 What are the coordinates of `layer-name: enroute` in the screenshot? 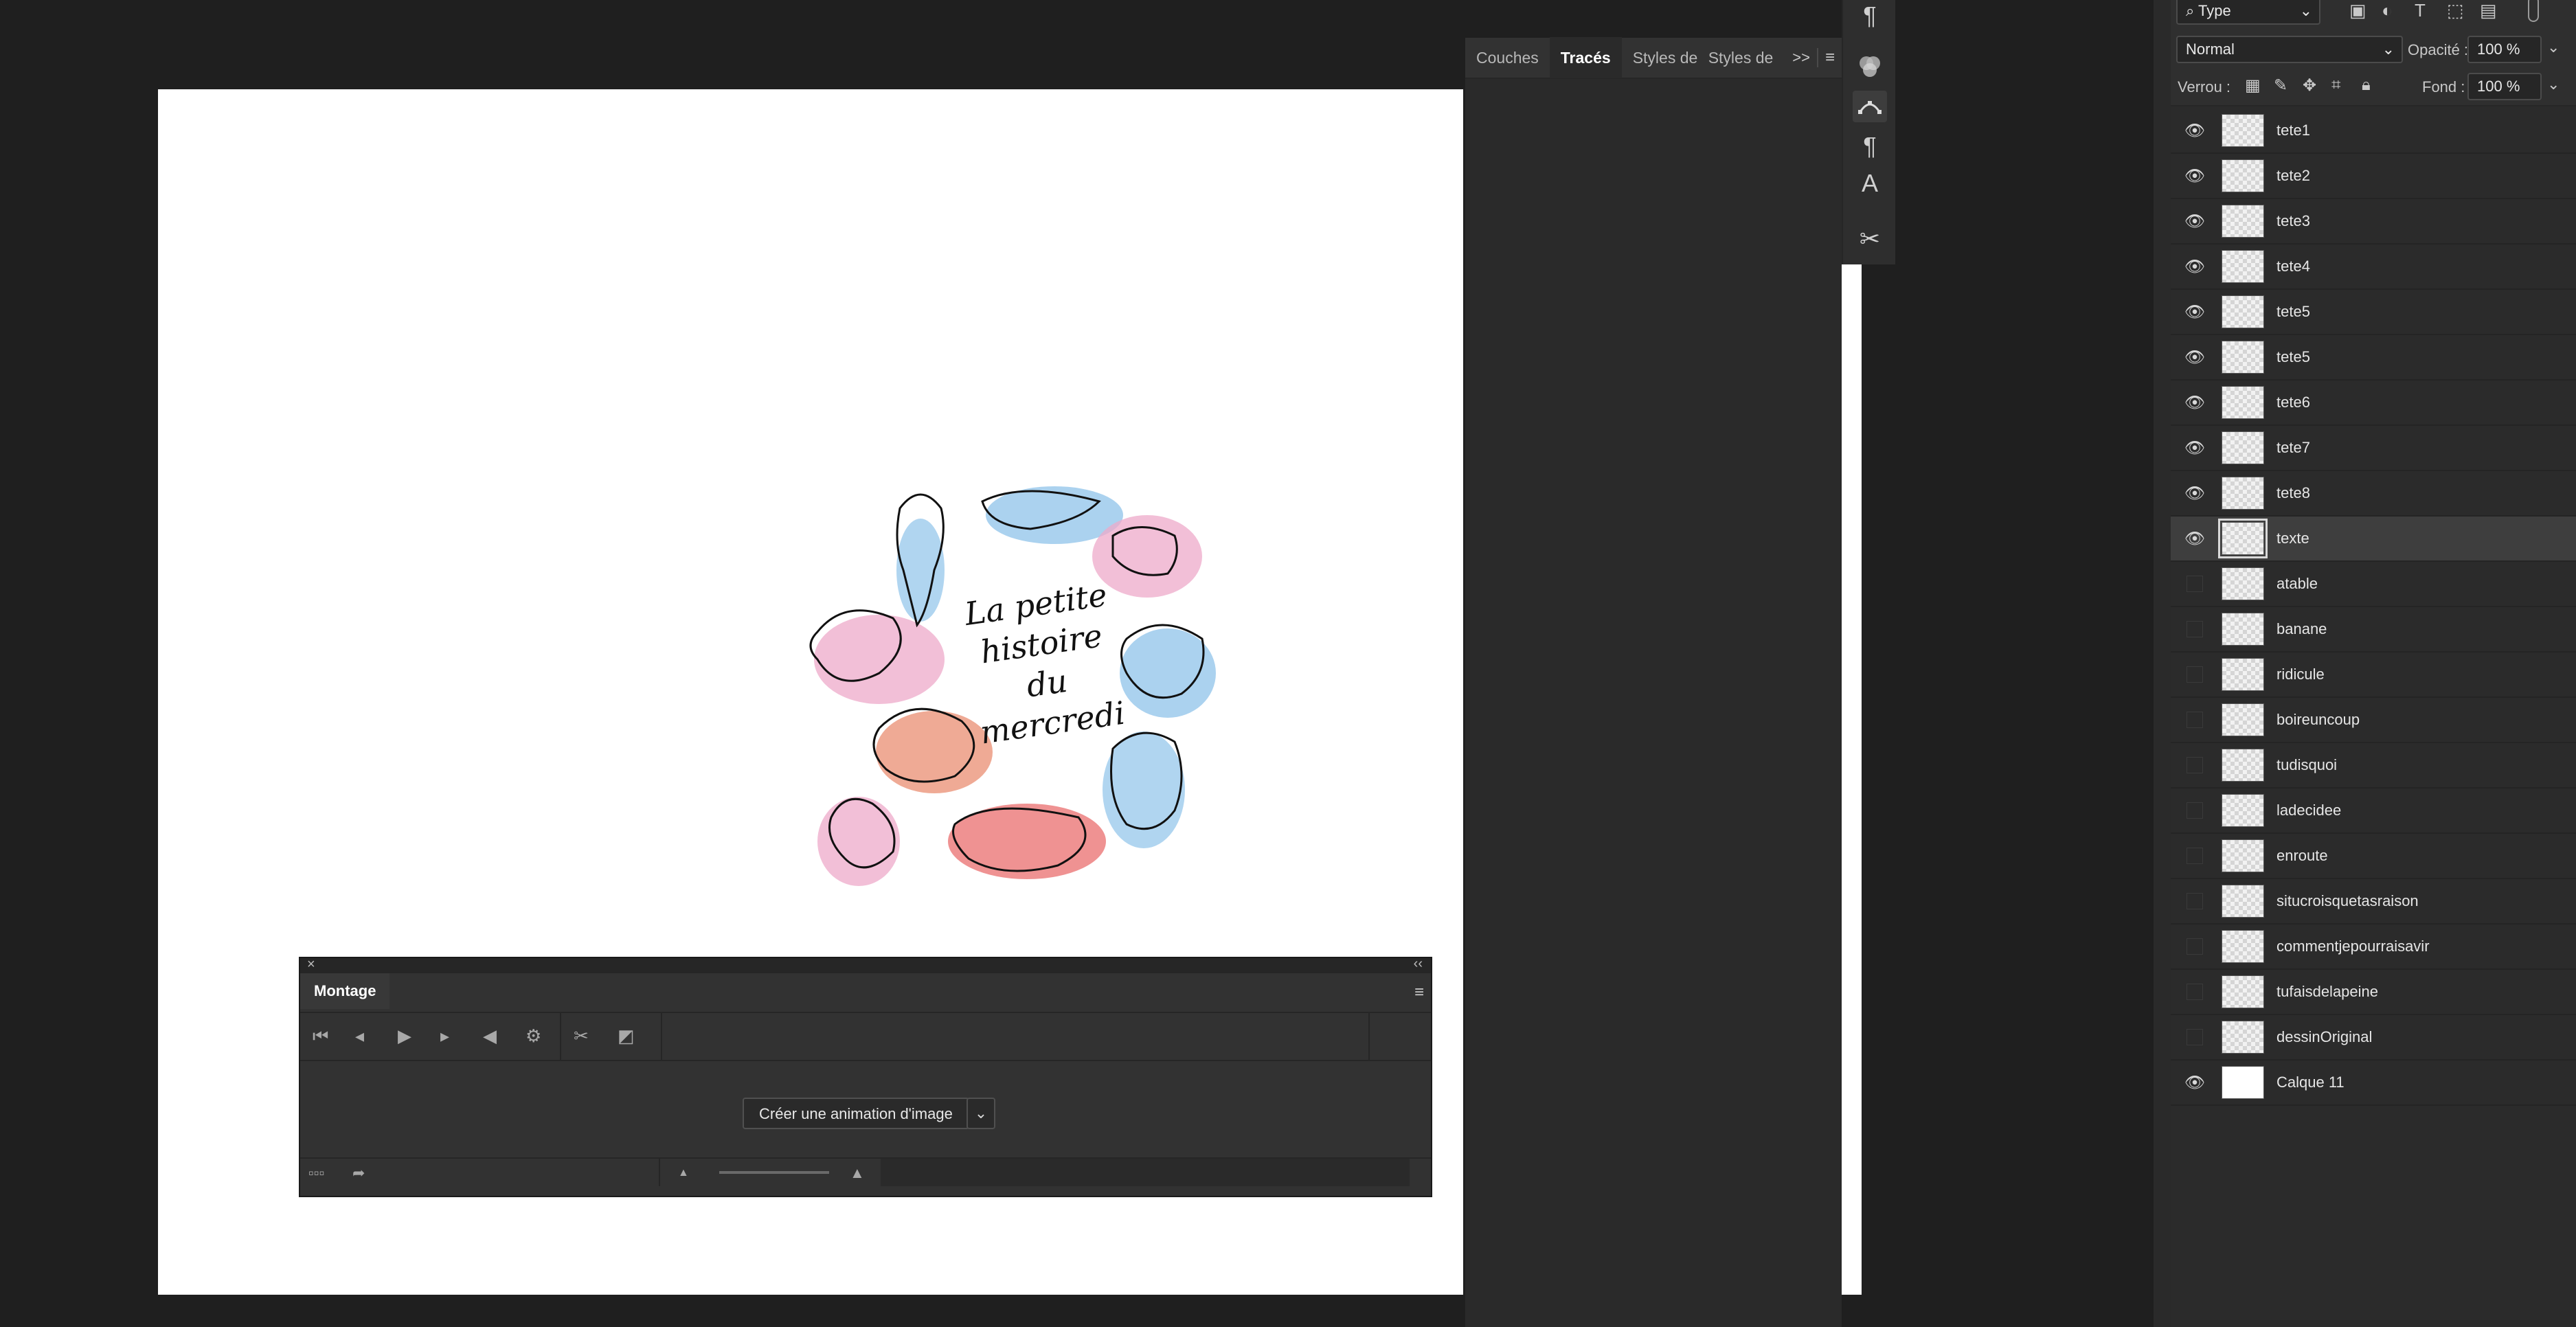 It's located at (2302, 856).